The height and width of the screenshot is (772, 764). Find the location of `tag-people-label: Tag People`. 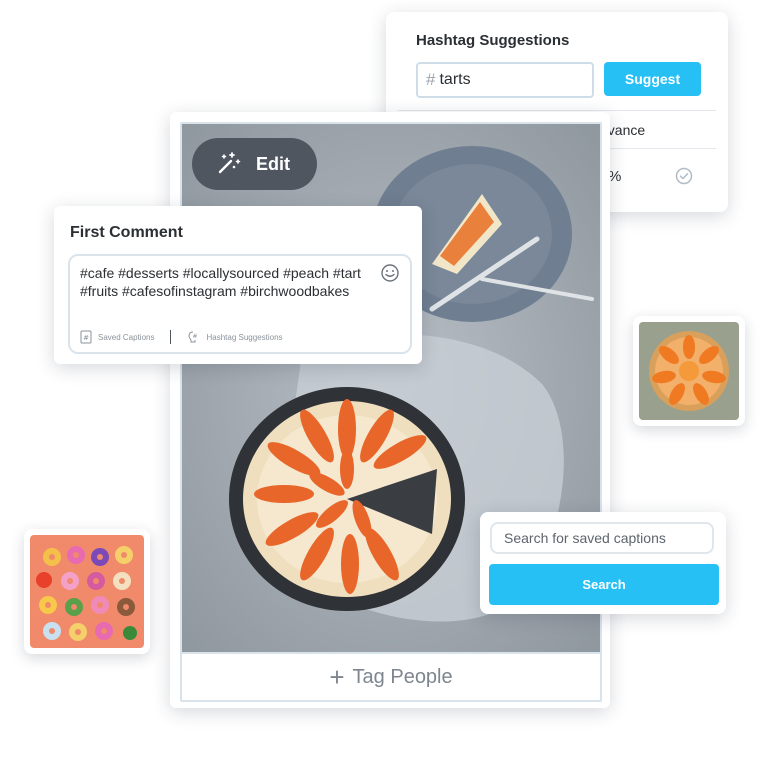

tag-people-label: Tag People is located at coordinates (402, 676).